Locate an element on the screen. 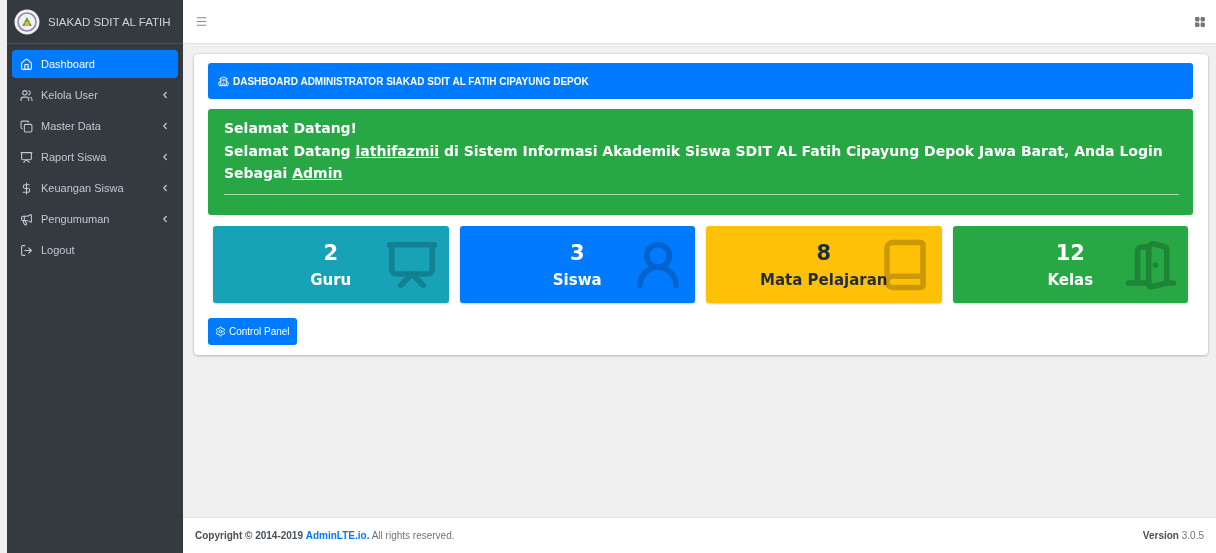  stat-label: Kelas is located at coordinates (1070, 279).